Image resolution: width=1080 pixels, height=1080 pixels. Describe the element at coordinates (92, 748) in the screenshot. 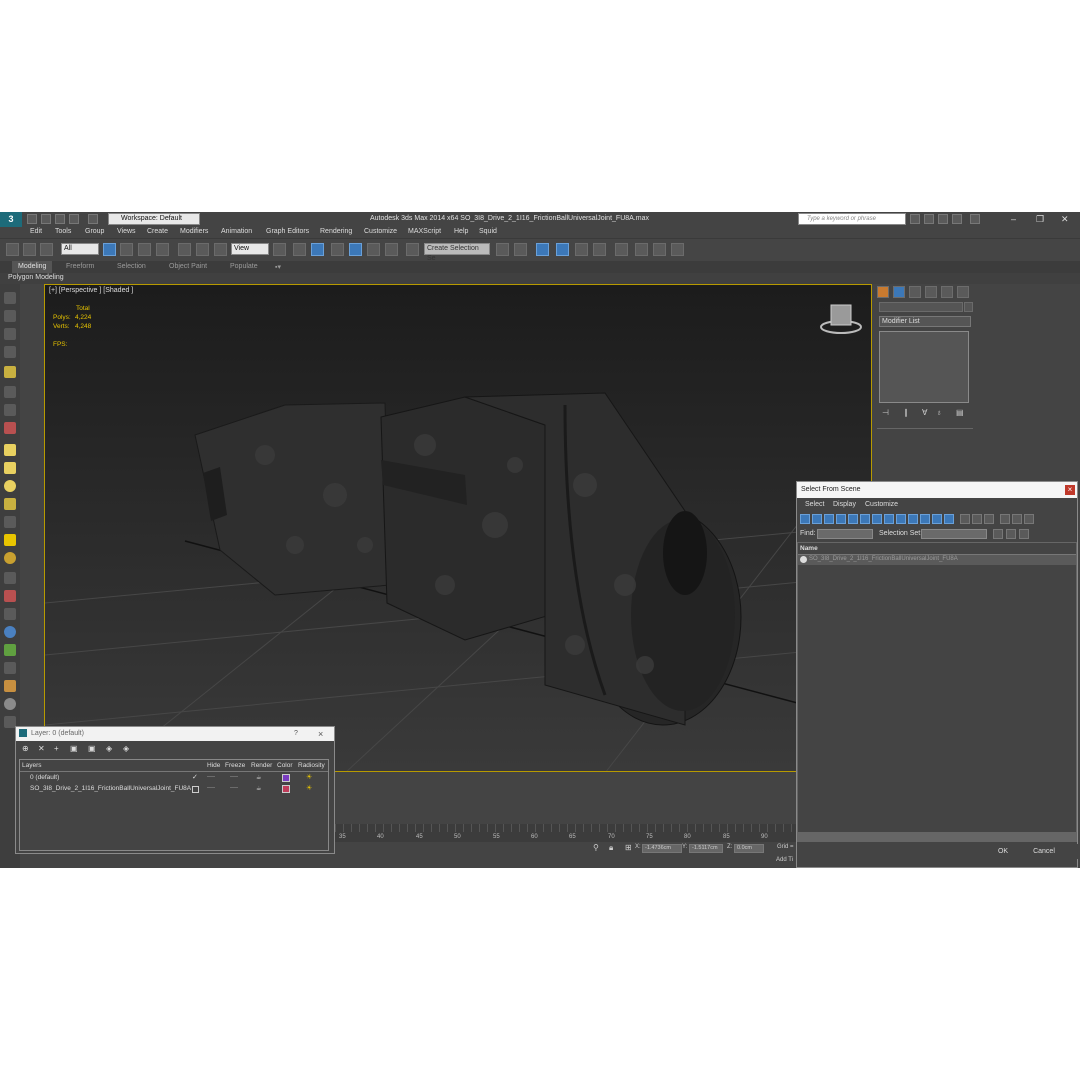

I see `highlight-layer-icon: ▣` at that location.